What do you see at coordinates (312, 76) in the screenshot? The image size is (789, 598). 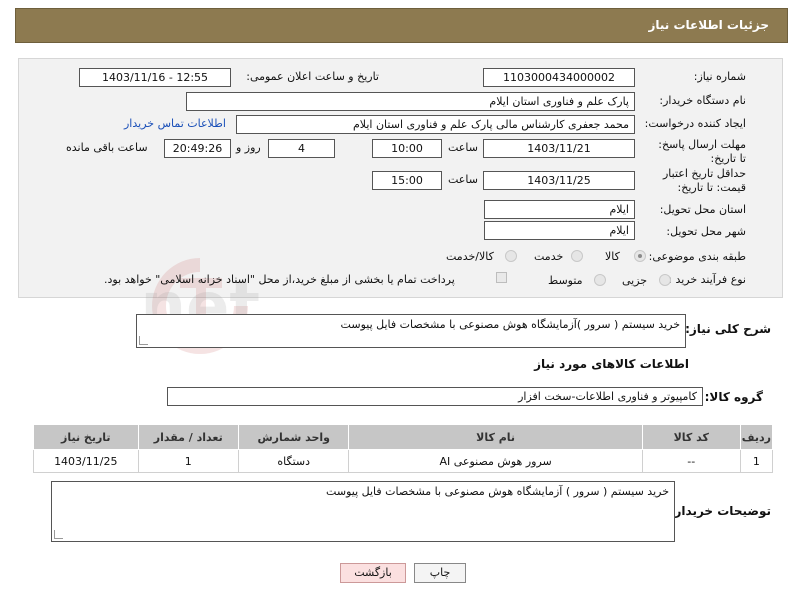 I see `announce-label: تاریخ و ساعت اعلان عمومی:` at bounding box center [312, 76].